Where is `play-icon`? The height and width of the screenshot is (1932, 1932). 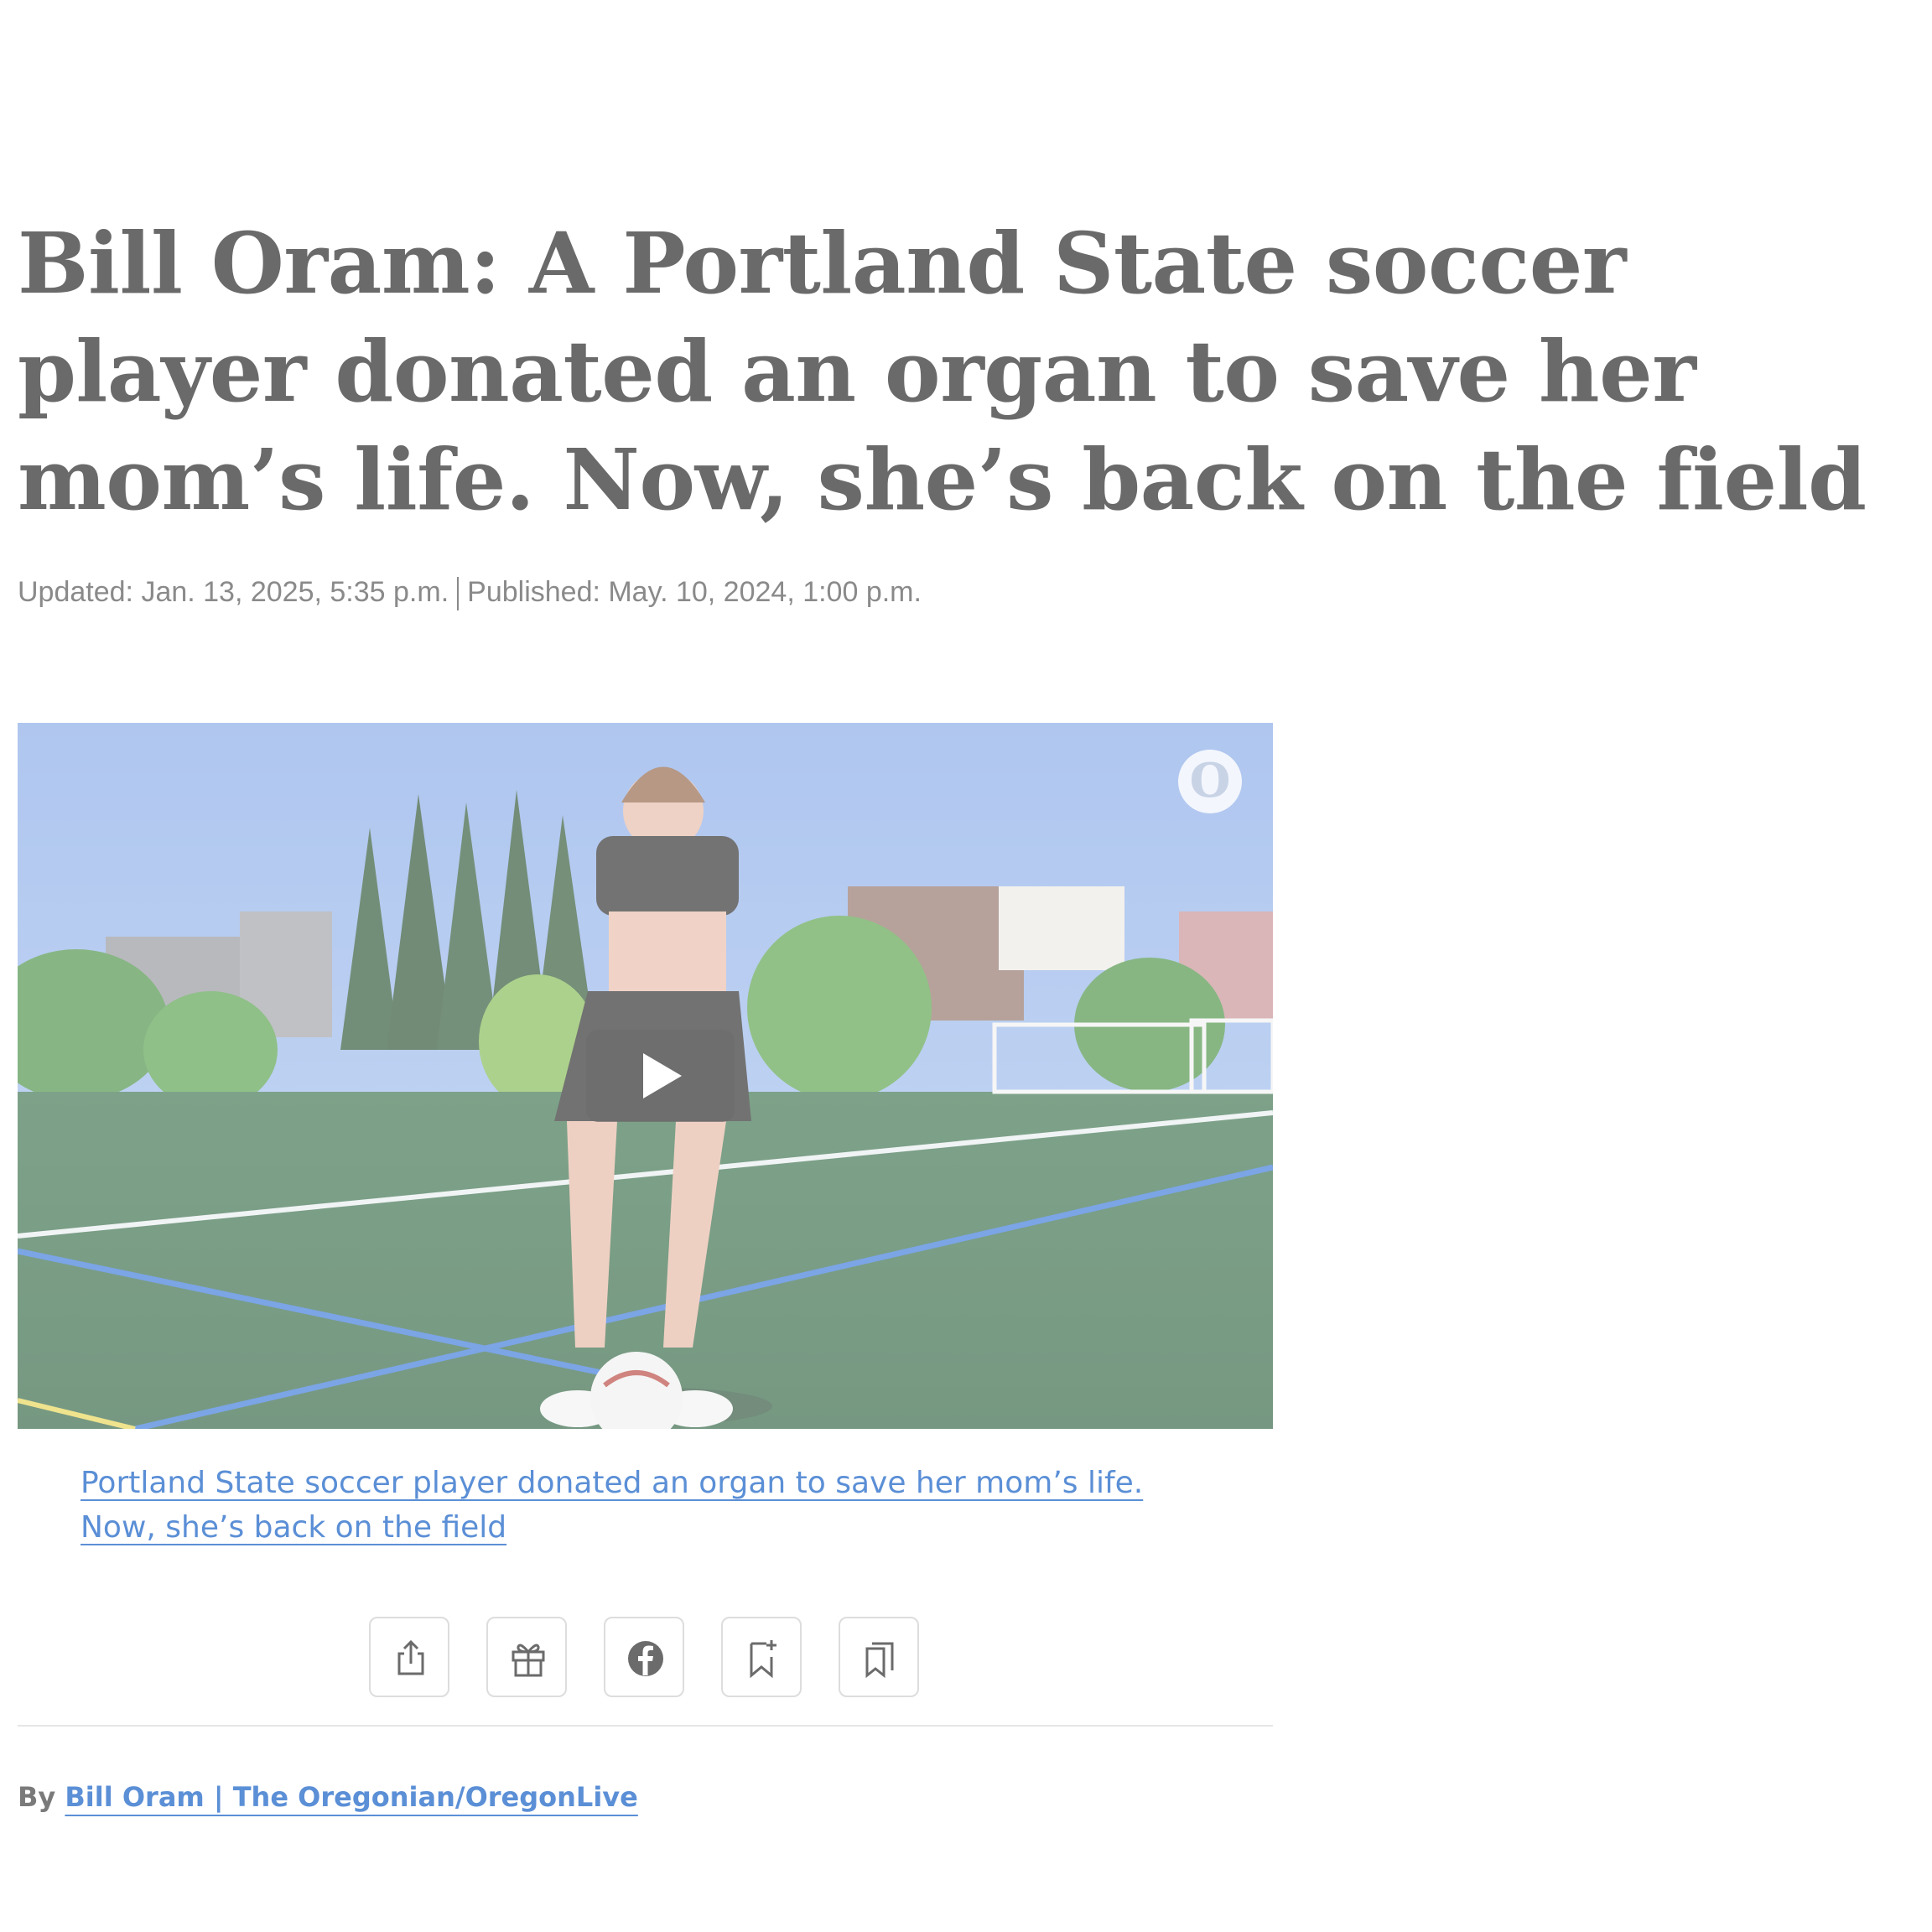
play-icon is located at coordinates (662, 1075).